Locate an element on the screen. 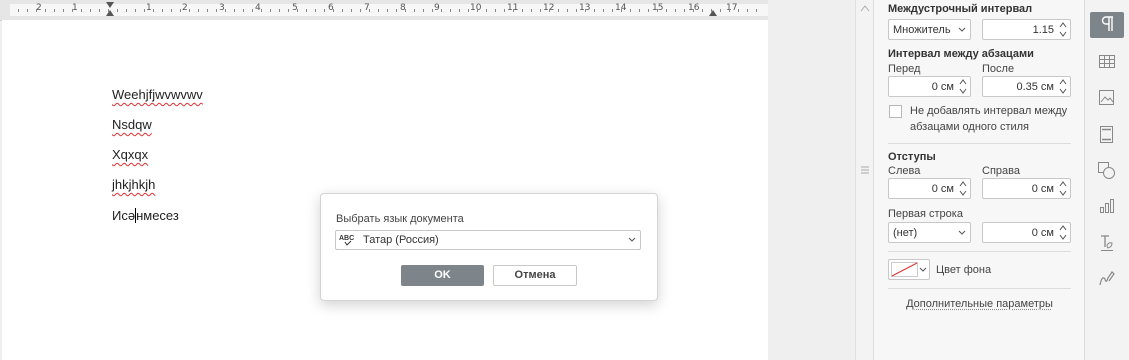  spacing-after-input: 0.35 см is located at coordinates (1026, 86).